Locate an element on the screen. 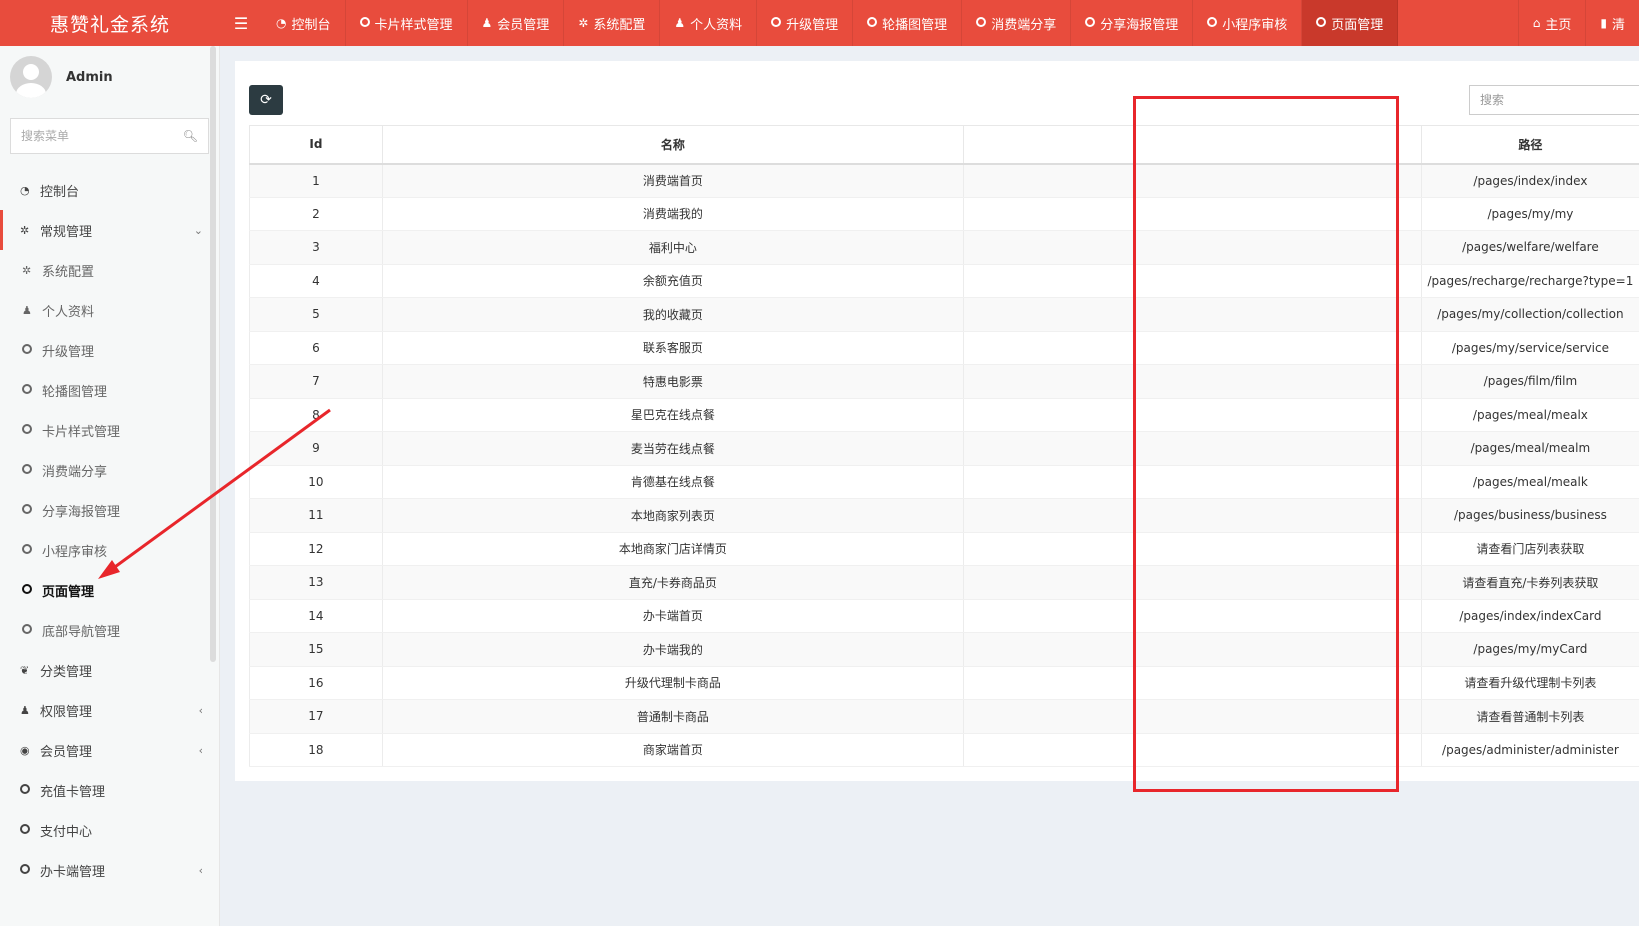 The height and width of the screenshot is (926, 1639). sidebar-item-label: 权限管理 is located at coordinates (66, 712).